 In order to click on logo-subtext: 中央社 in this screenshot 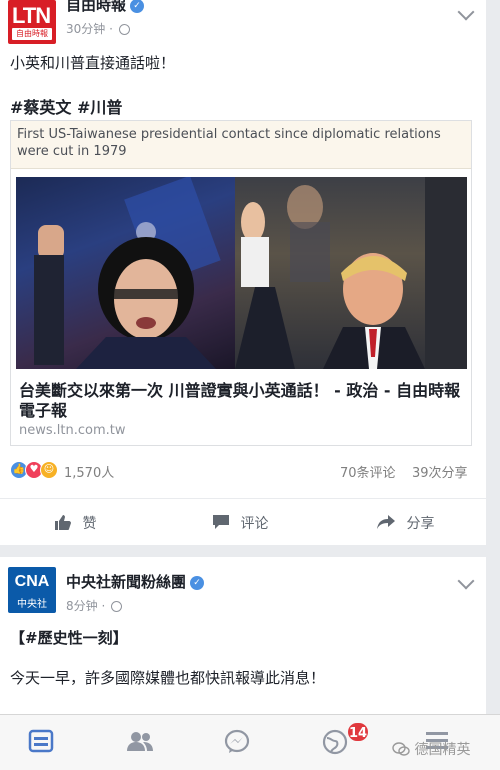, I will do `click(32, 604)`.